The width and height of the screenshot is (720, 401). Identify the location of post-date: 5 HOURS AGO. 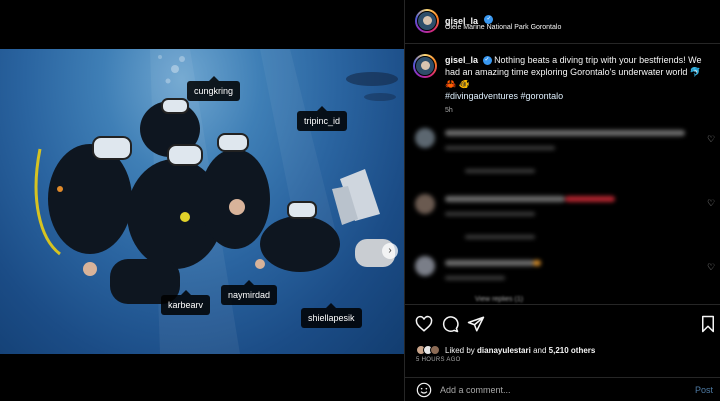
(438, 360).